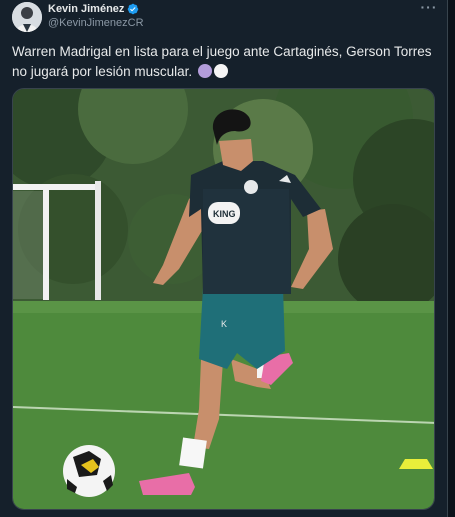  What do you see at coordinates (89, 471) in the screenshot?
I see `soccer-ball` at bounding box center [89, 471].